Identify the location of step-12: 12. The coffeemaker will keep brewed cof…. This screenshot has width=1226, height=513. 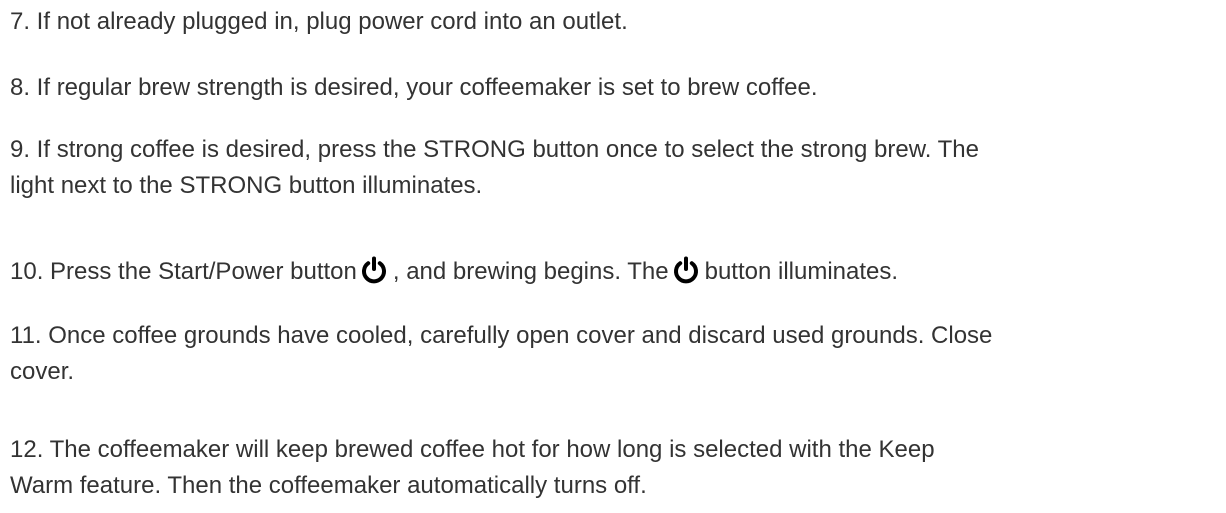
(472, 468).